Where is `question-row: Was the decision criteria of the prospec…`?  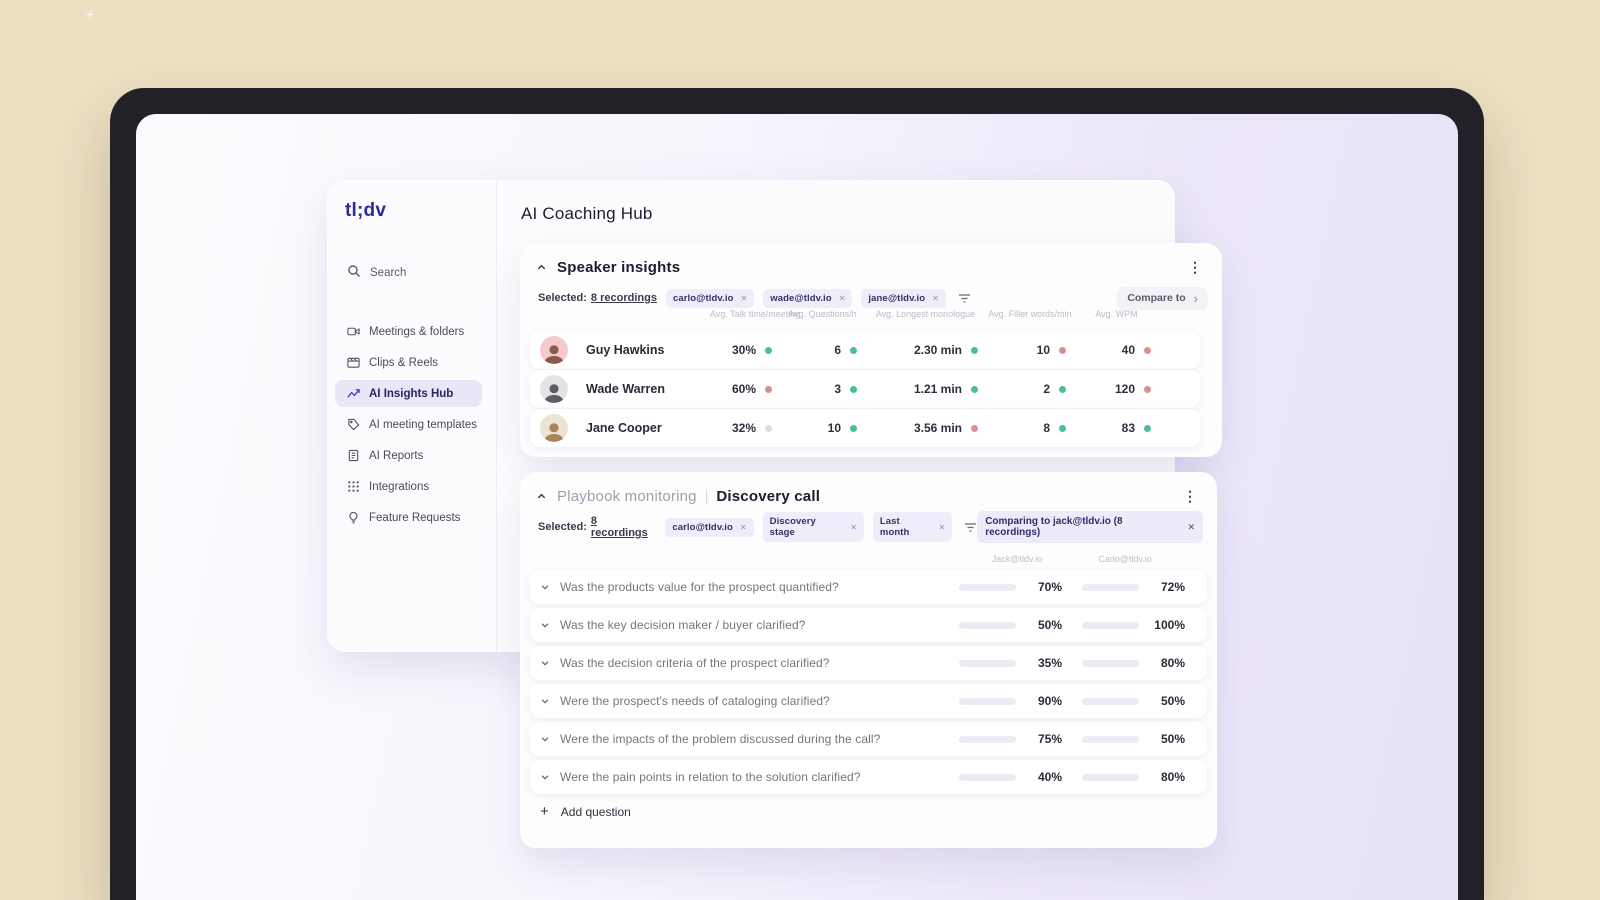 question-row: Was the decision criteria of the prospec… is located at coordinates (868, 663).